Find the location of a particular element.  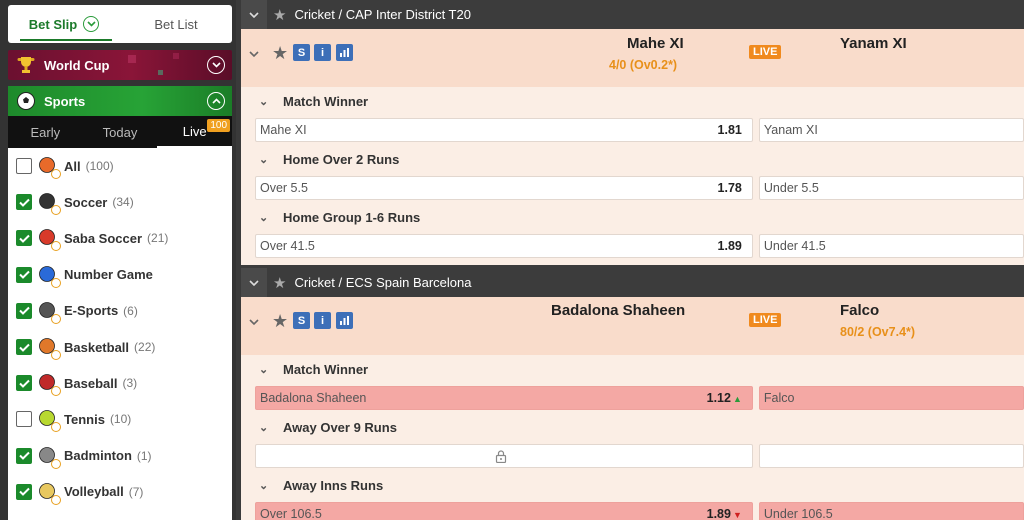

sport-item: Basketball (22) is located at coordinates (120, 347).